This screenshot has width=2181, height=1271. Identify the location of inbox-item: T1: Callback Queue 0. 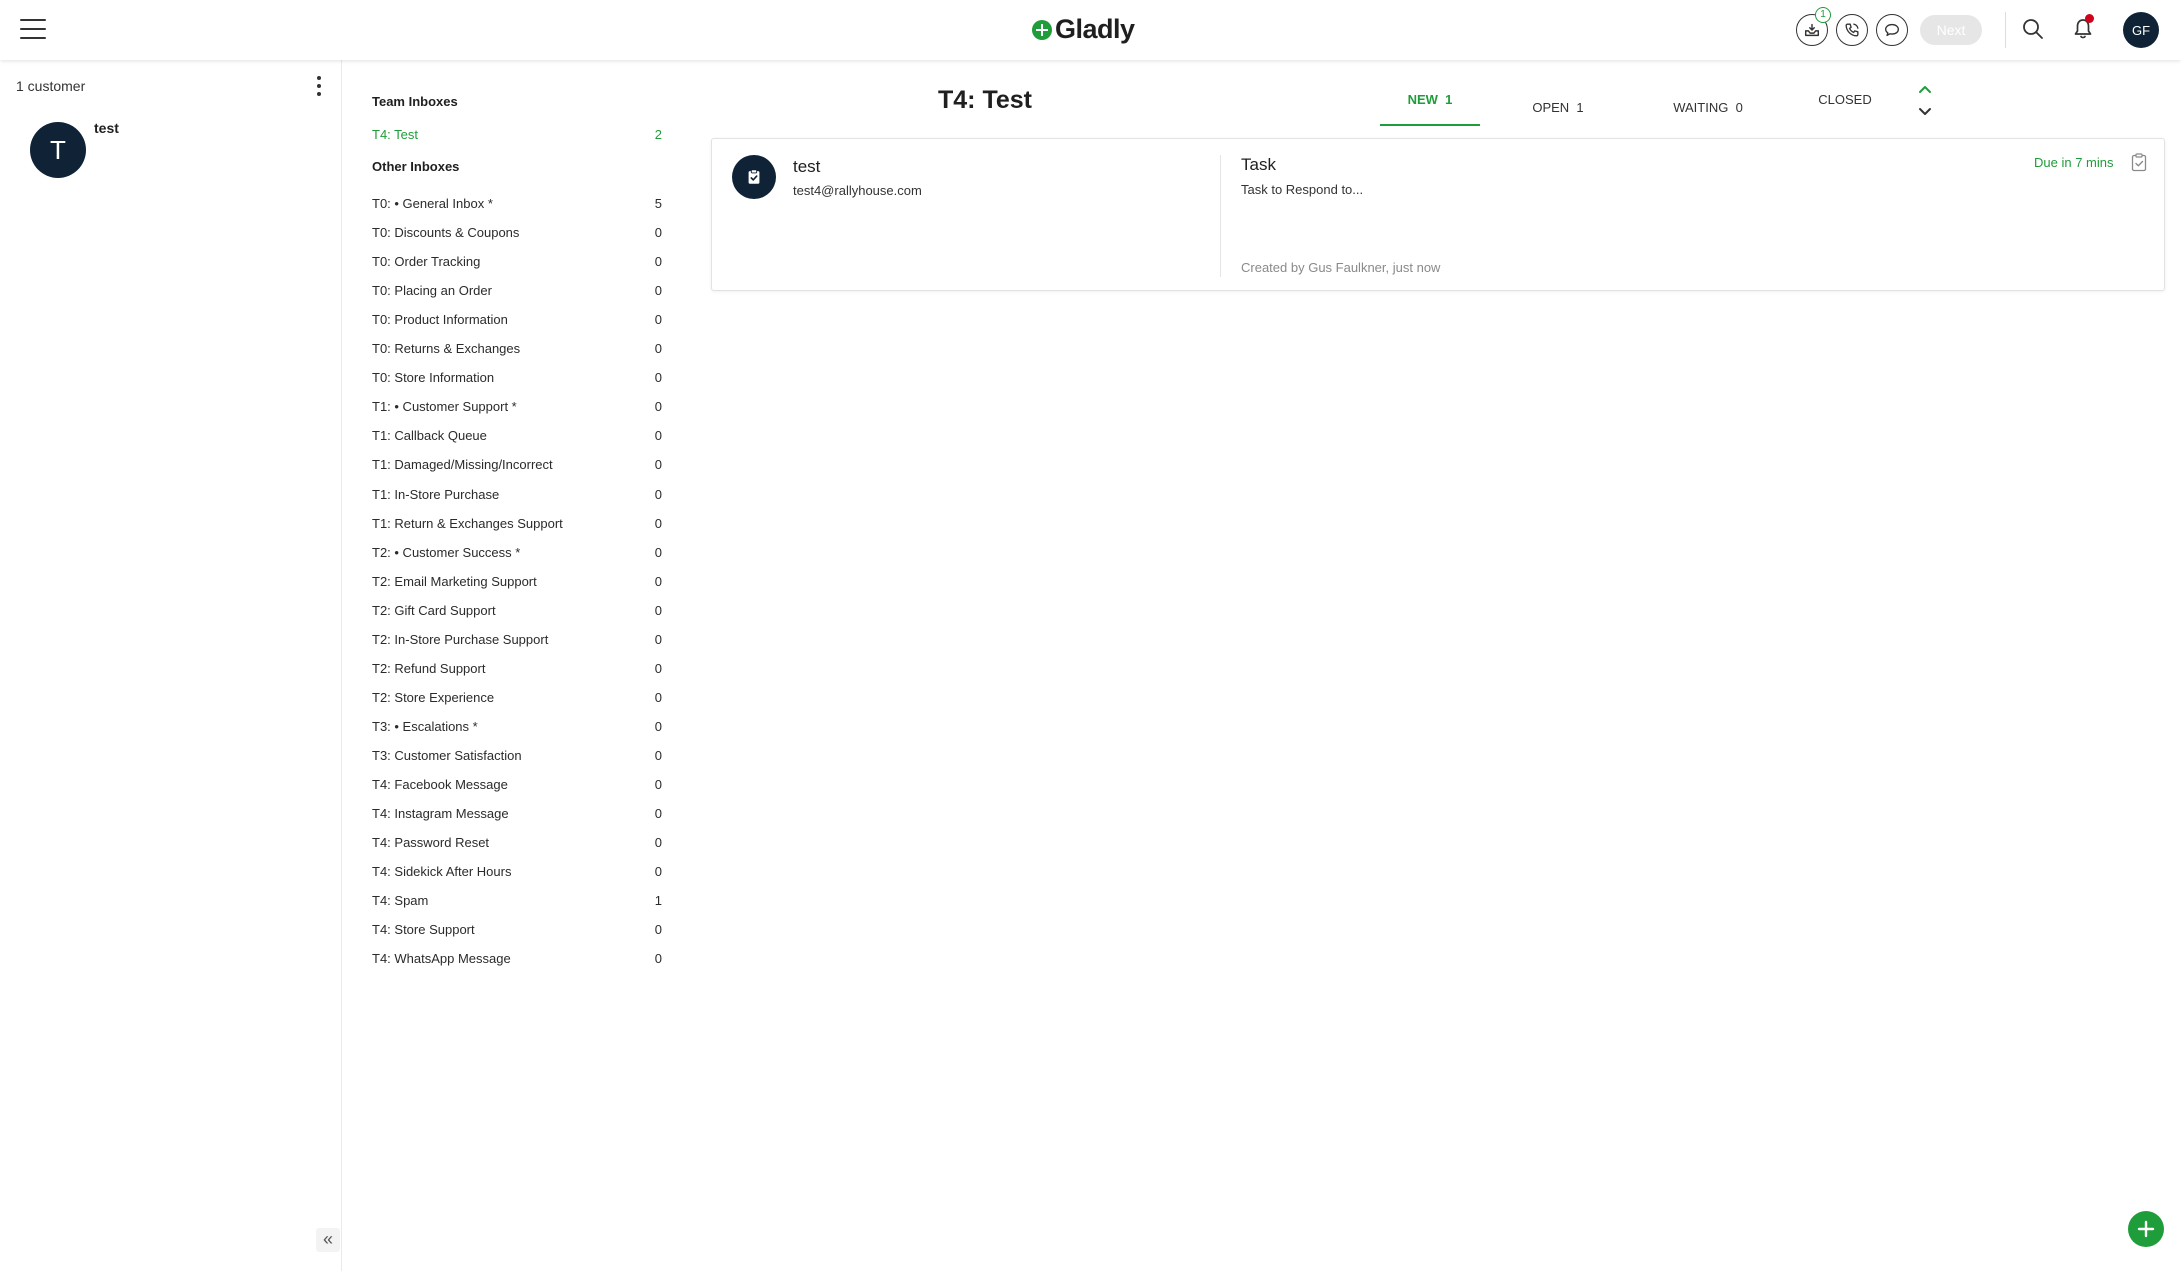
(517, 436).